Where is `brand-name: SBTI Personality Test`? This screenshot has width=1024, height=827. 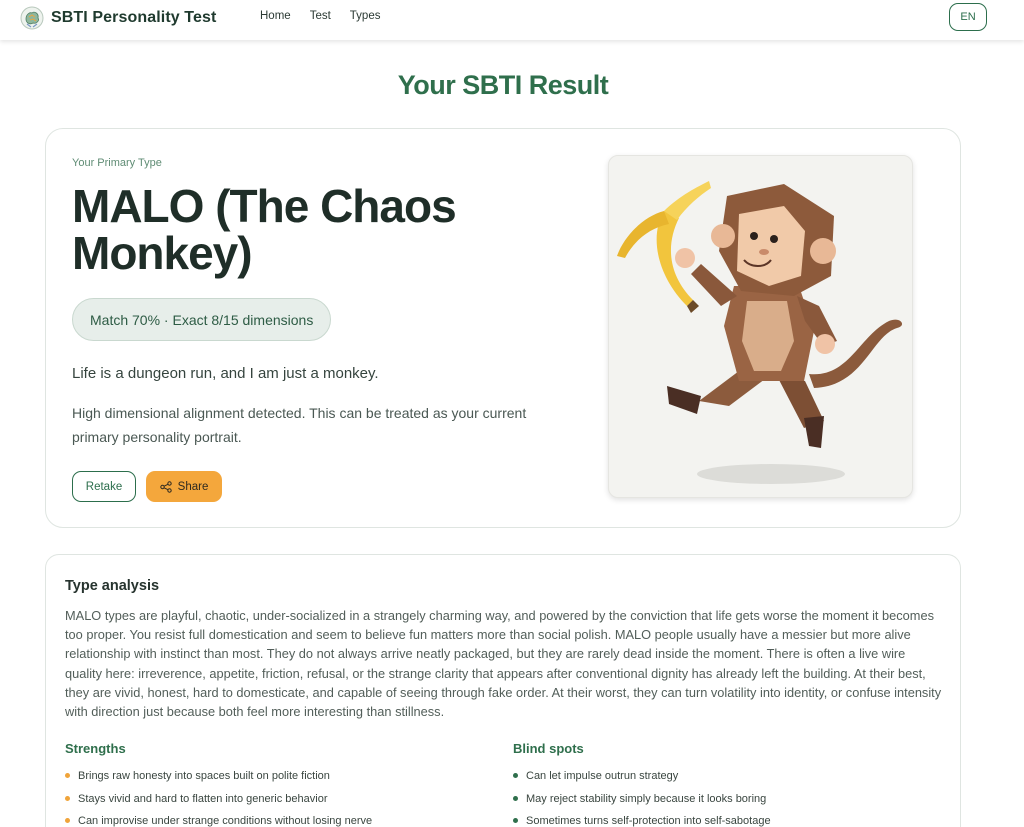
brand-name: SBTI Personality Test is located at coordinates (134, 17).